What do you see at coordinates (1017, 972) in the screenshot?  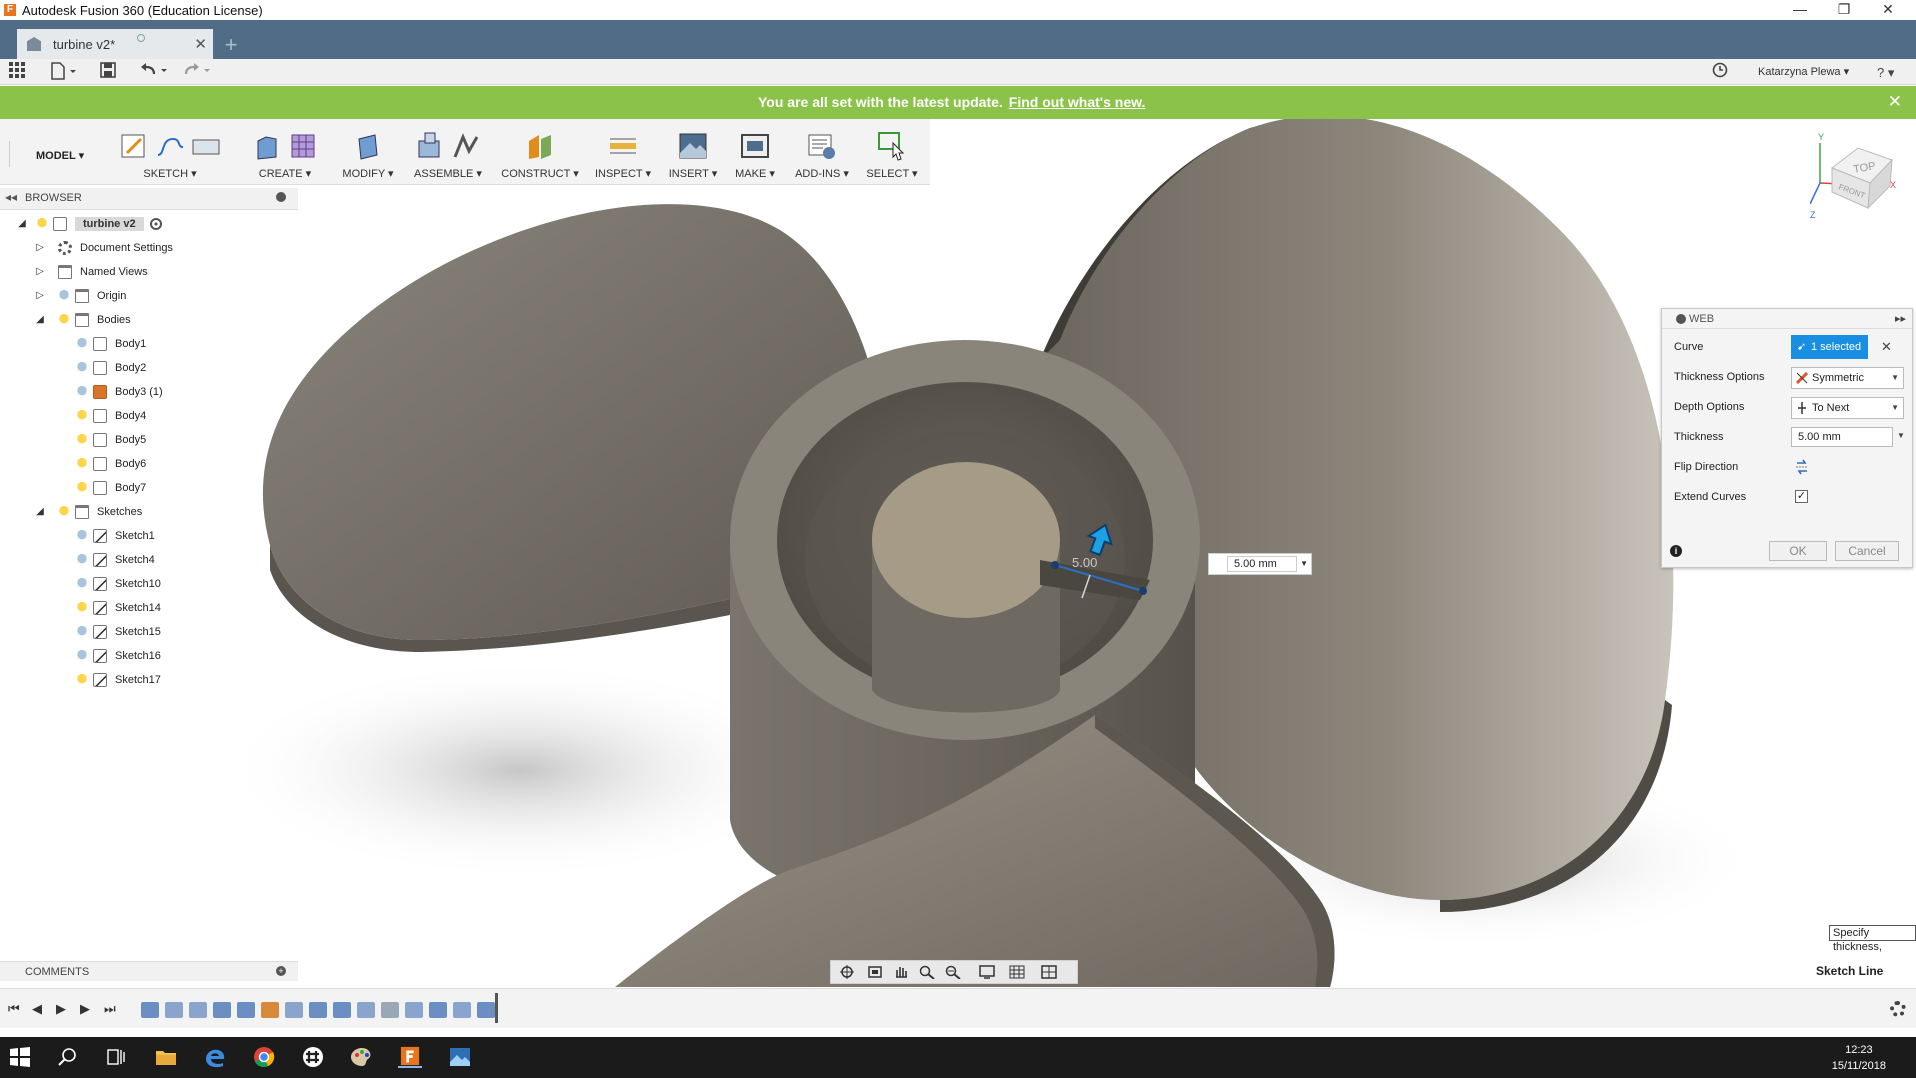 I see `grid-snaps-icon` at bounding box center [1017, 972].